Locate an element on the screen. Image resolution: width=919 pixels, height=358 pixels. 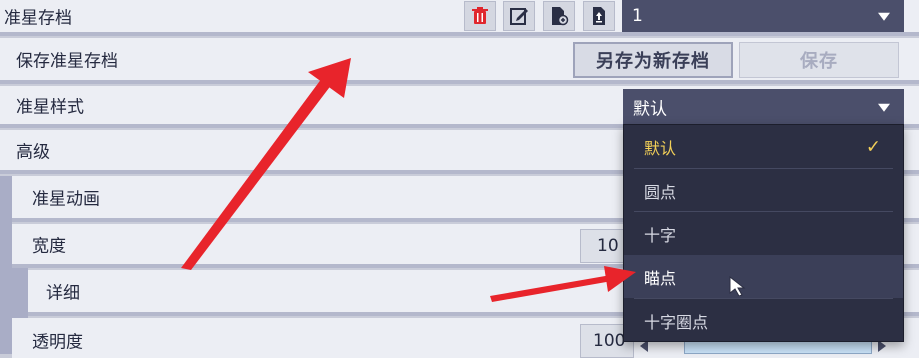
save-preset-row: 保存准星存档 另存为新存档 保存 is located at coordinates (459, 61).